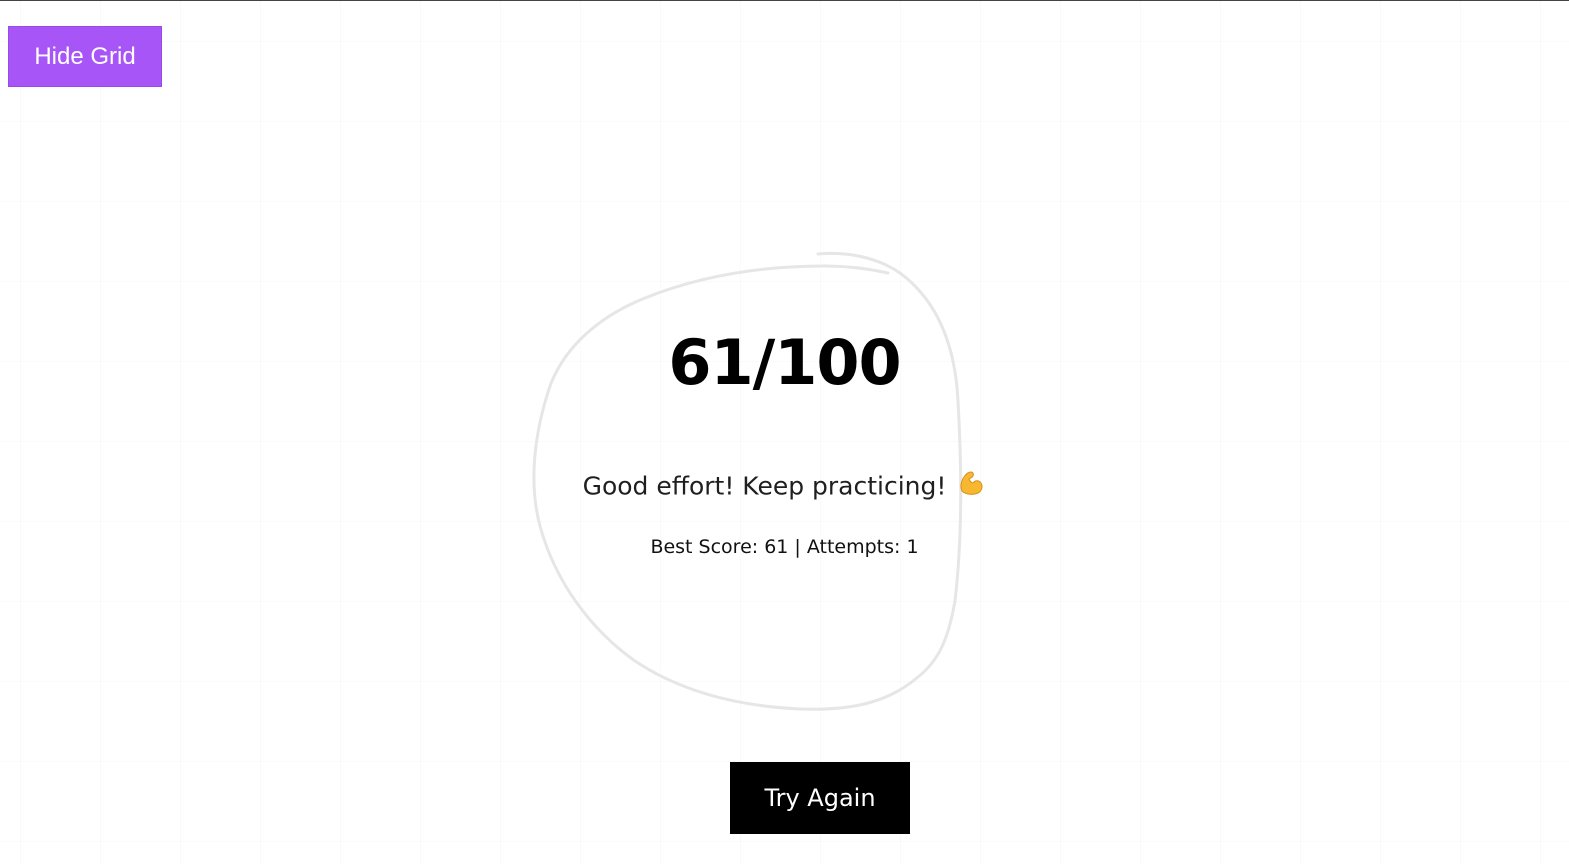  I want to click on try-again-button: Try Again, so click(820, 798).